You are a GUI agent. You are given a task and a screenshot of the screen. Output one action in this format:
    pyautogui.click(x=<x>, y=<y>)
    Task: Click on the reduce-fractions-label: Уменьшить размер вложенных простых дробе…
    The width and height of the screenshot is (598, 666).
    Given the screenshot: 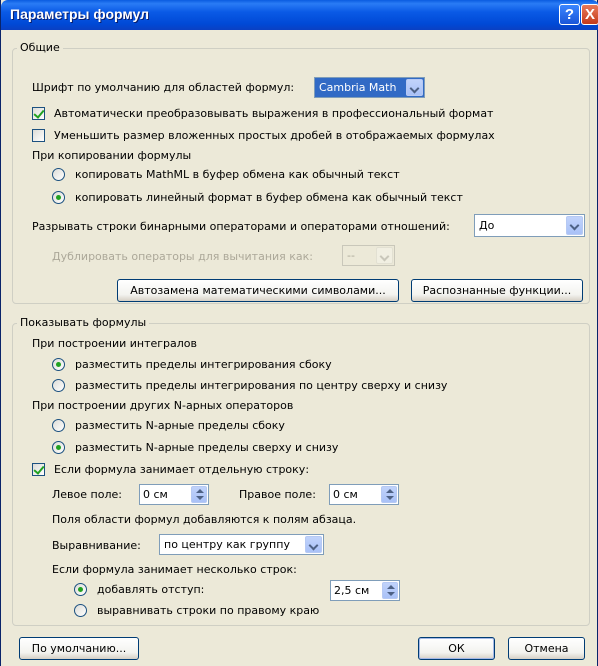 What is the action you would take?
    pyautogui.click(x=274, y=135)
    